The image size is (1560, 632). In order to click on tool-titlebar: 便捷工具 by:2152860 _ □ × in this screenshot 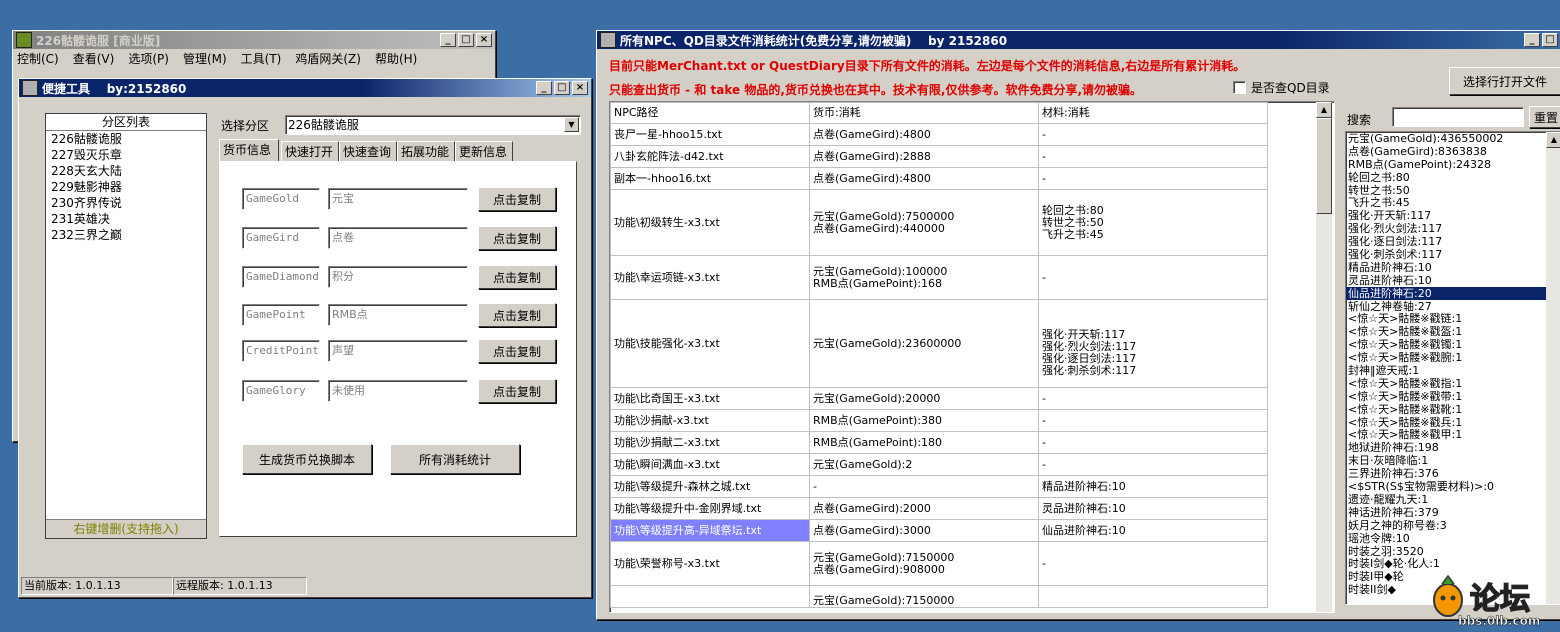, I will do `click(305, 88)`.